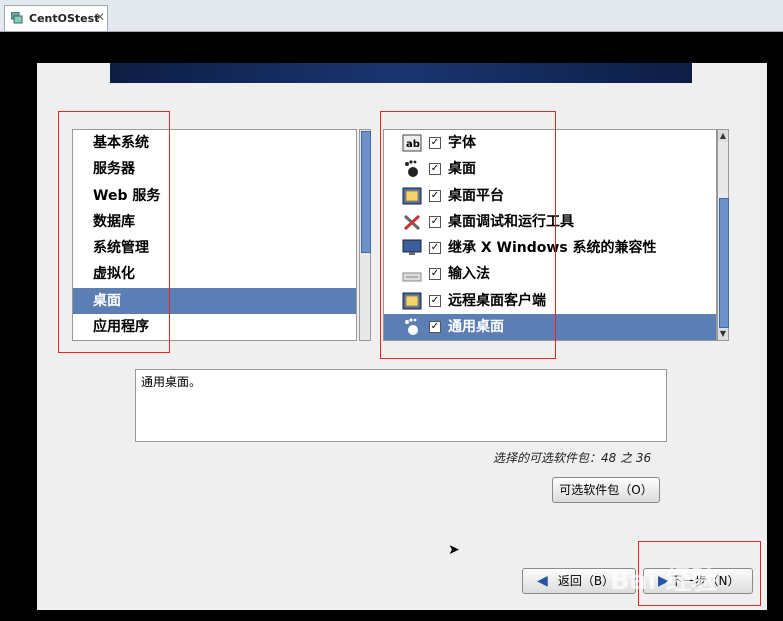 Image resolution: width=783 pixels, height=621 pixels. I want to click on header-banner, so click(401, 73).